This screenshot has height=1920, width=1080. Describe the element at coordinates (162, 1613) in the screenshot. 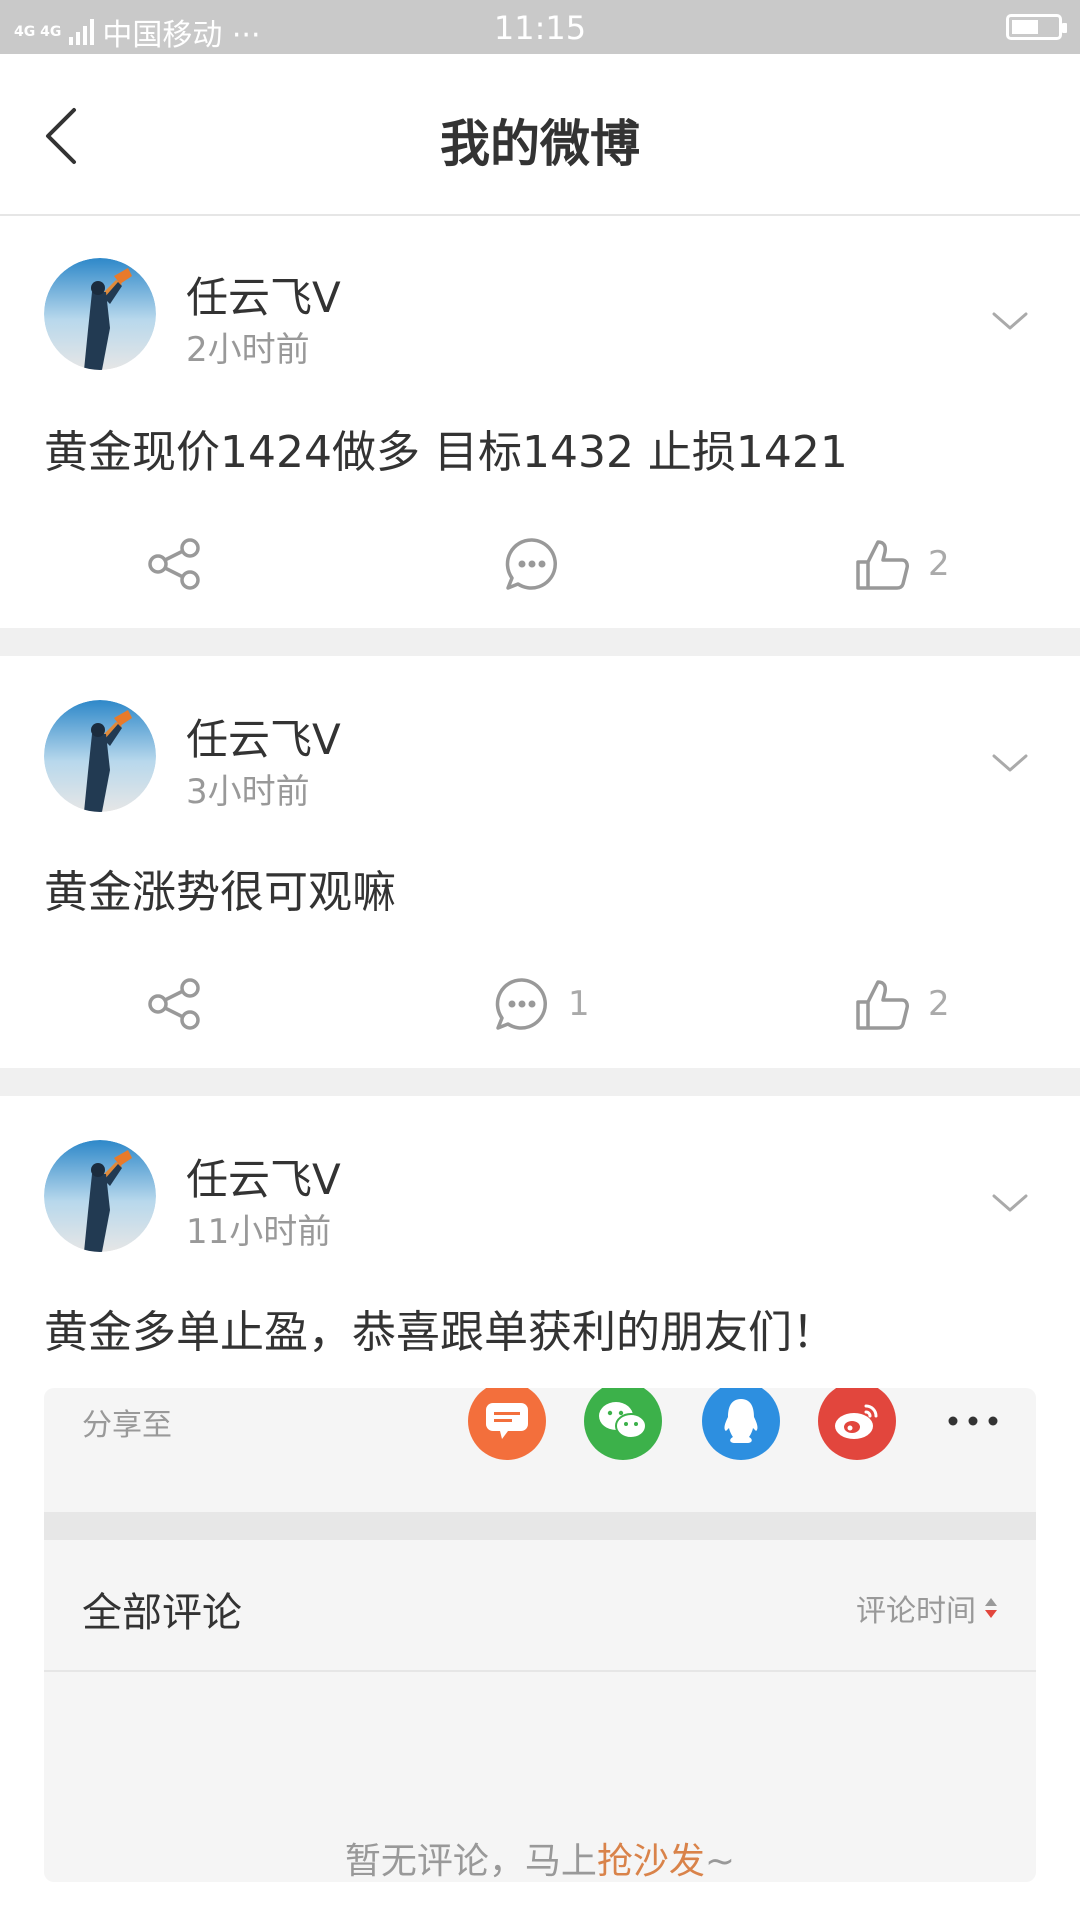

I see `all-comments-heading: 全部评论` at that location.